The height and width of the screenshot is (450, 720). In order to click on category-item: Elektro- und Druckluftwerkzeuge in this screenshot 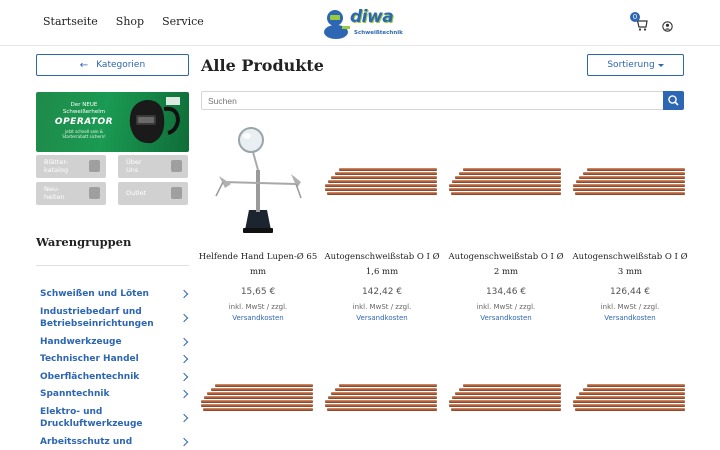, I will do `click(115, 418)`.